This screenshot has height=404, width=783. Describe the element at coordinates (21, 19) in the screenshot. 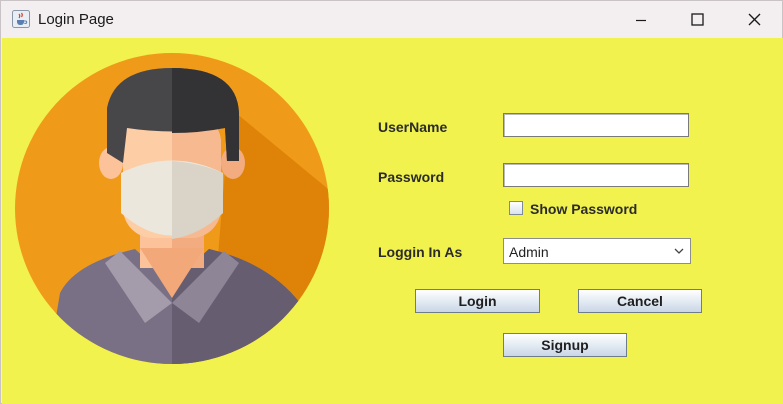

I see `java-coffee-icon` at that location.